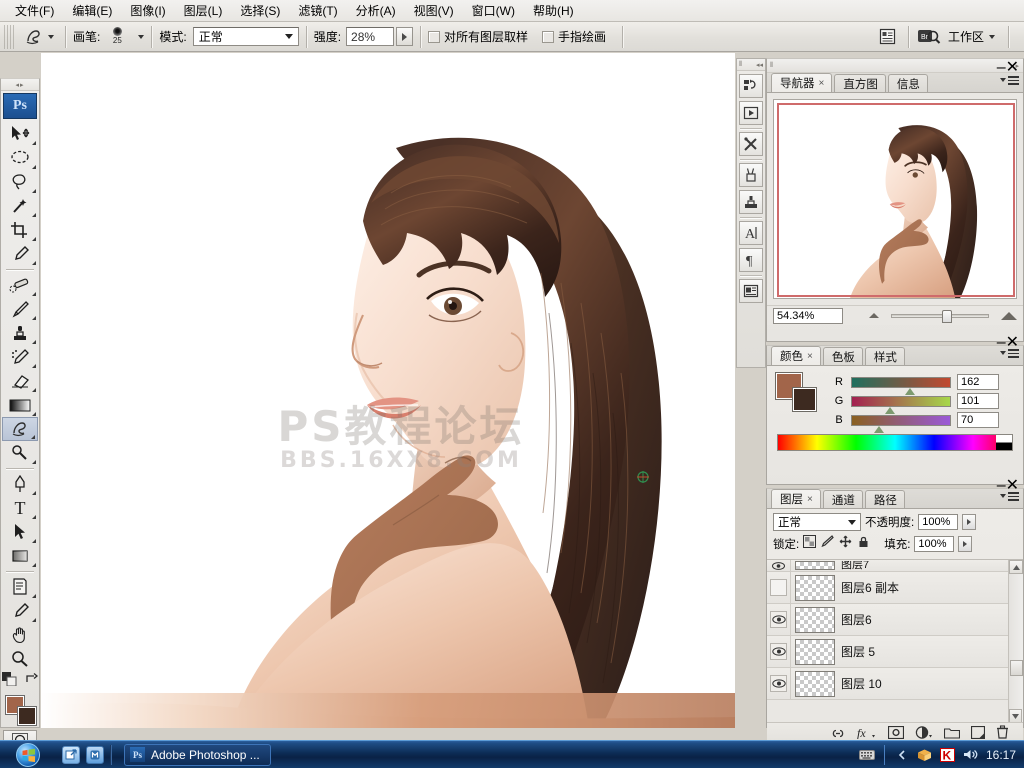 Image resolution: width=1024 pixels, height=768 pixels. Describe the element at coordinates (895, 442) in the screenshot. I see `color-spectrum-ramp` at that location.